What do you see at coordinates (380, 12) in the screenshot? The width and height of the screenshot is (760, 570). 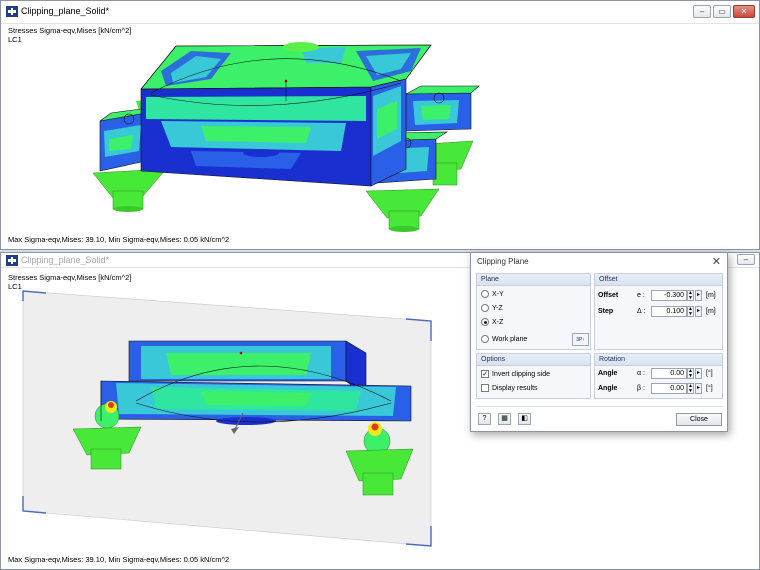 I see `top-titlebar: Clipping_plane_Solid* – ▭ ✕` at bounding box center [380, 12].